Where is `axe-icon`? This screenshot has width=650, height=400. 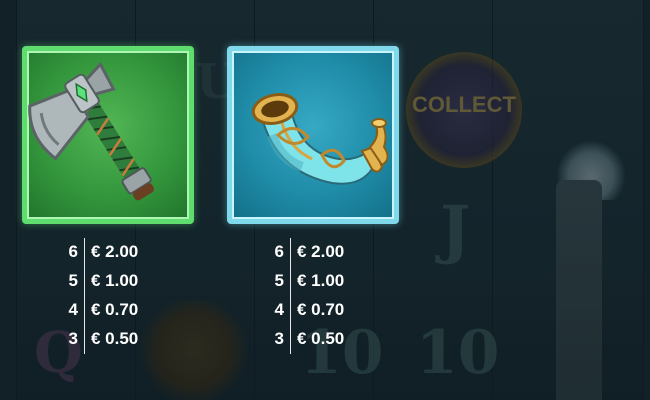
axe-icon is located at coordinates (91, 131).